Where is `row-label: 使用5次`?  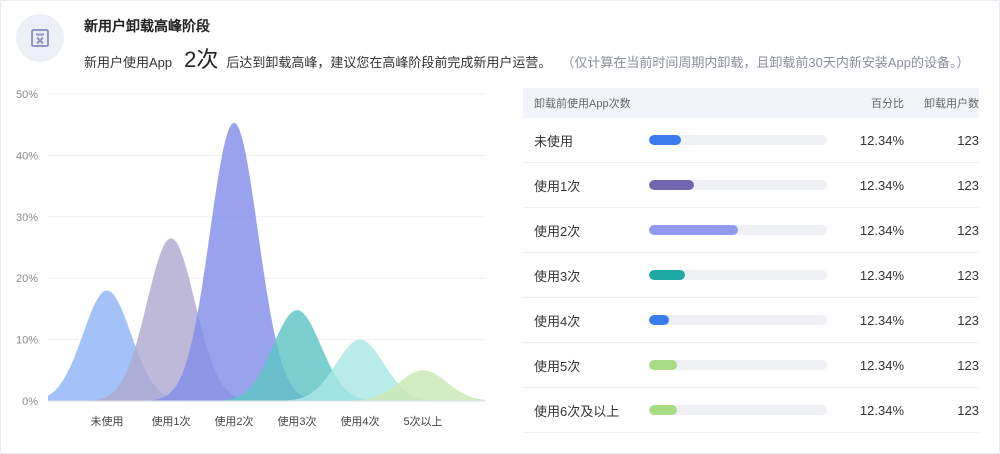 row-label: 使用5次 is located at coordinates (557, 366).